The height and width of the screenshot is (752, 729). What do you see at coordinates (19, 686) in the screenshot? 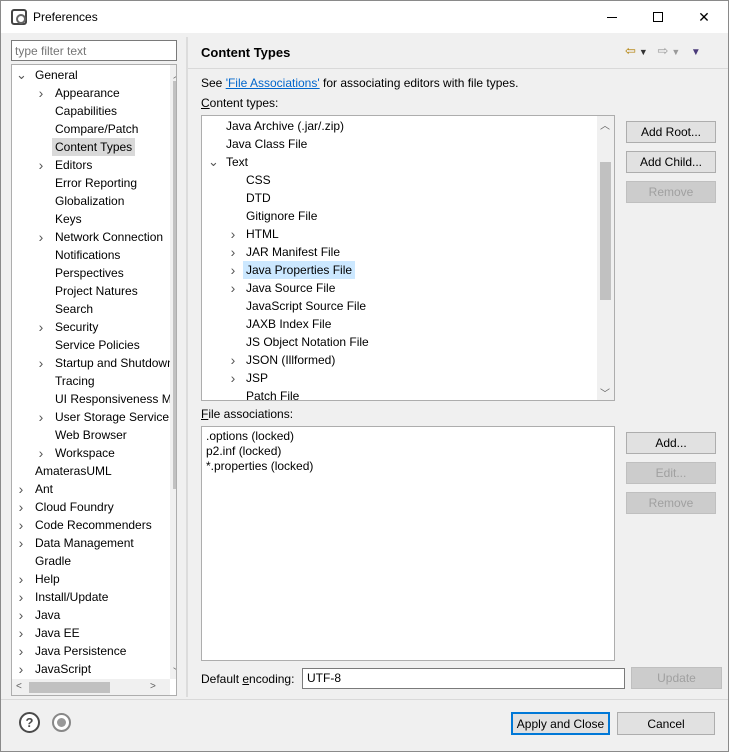
I see `scroll-left-icon: <` at bounding box center [19, 686].